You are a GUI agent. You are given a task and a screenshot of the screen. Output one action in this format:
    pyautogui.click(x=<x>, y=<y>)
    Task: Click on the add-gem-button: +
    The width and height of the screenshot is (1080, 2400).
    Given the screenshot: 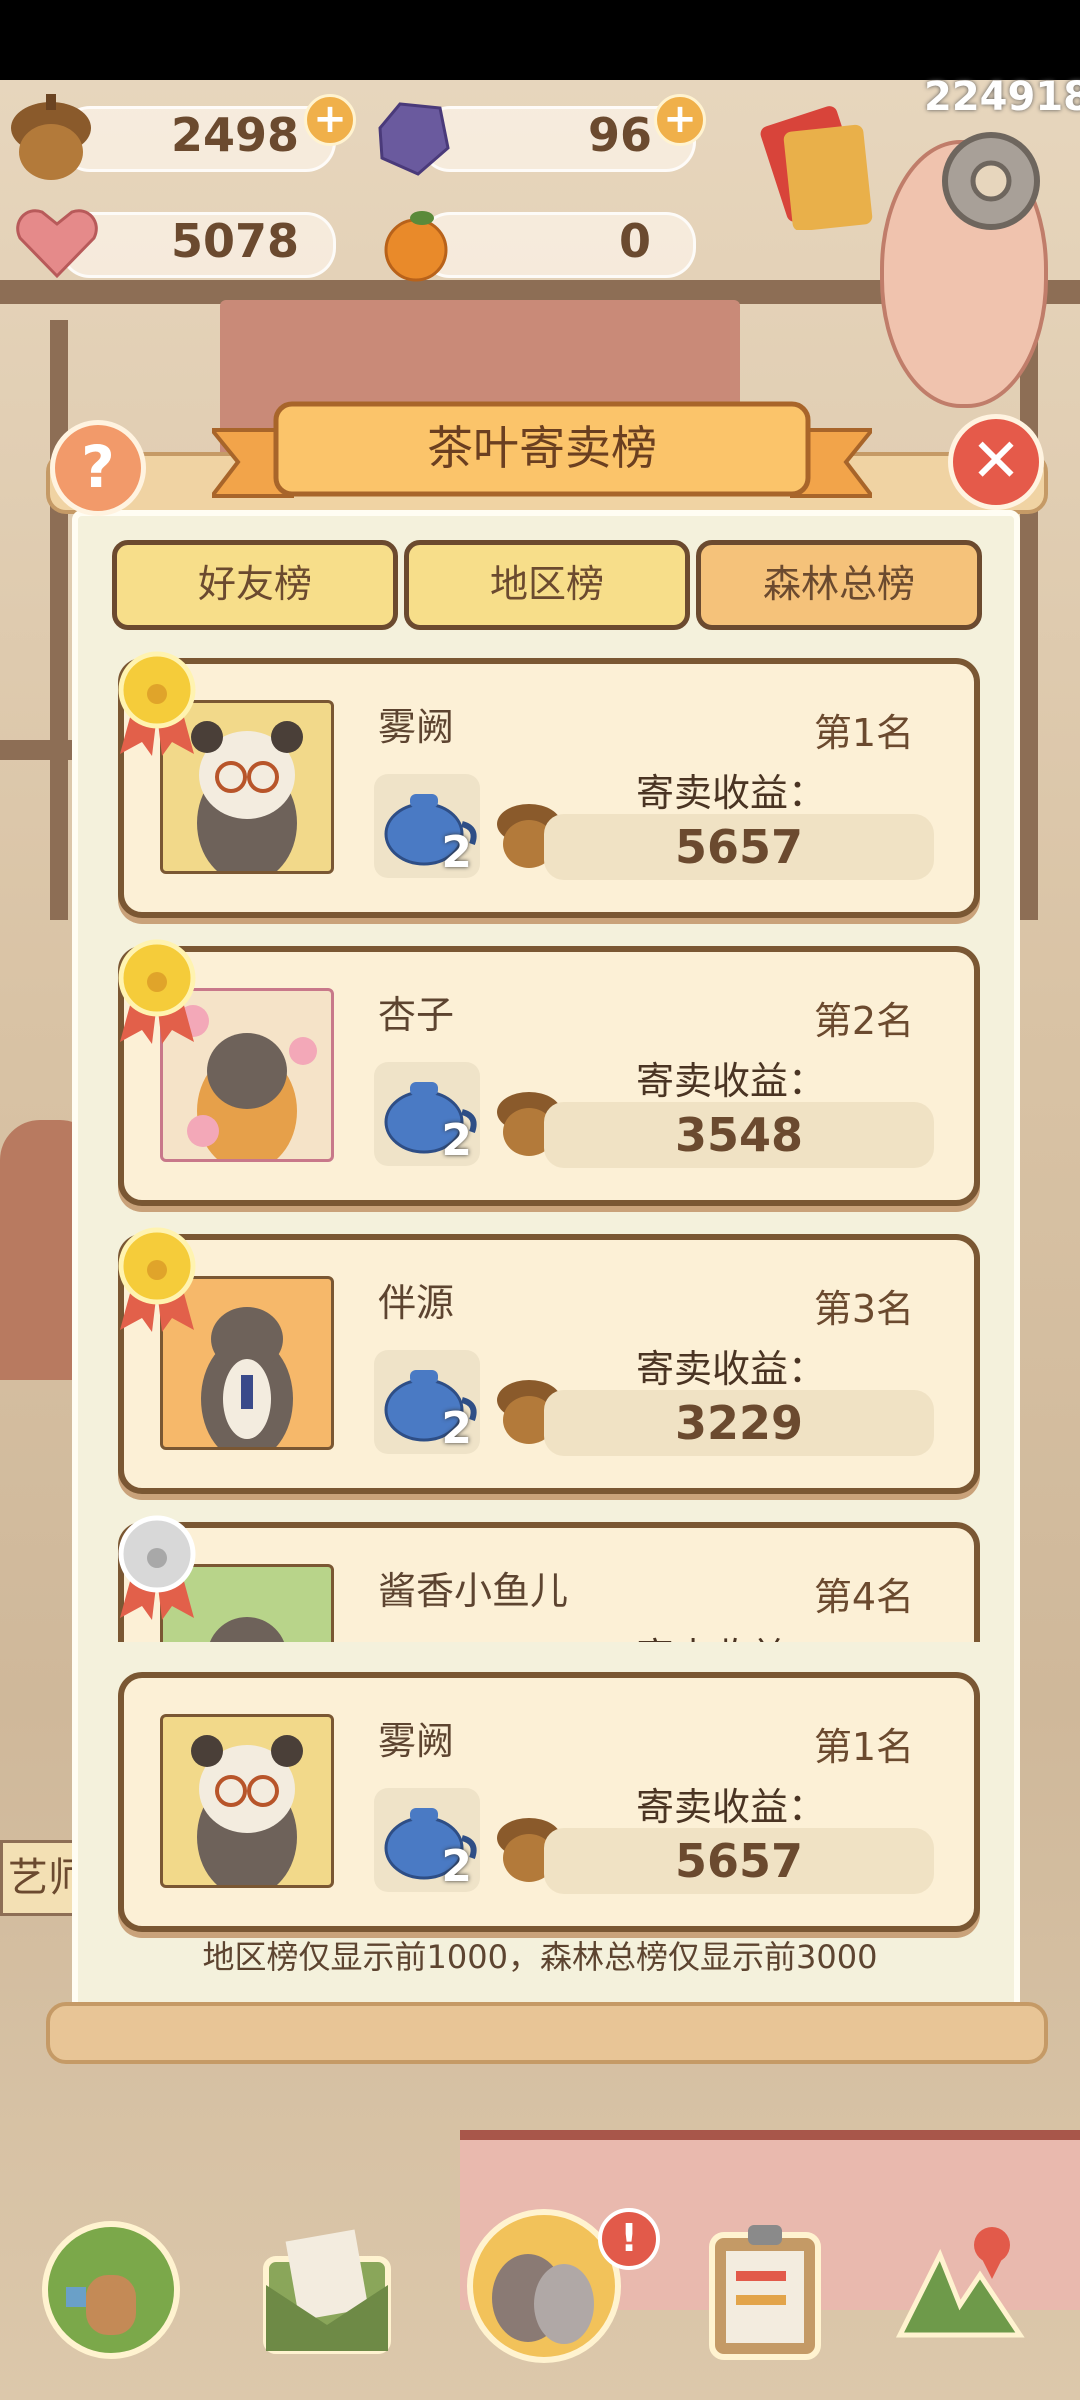 What is the action you would take?
    pyautogui.click(x=680, y=120)
    